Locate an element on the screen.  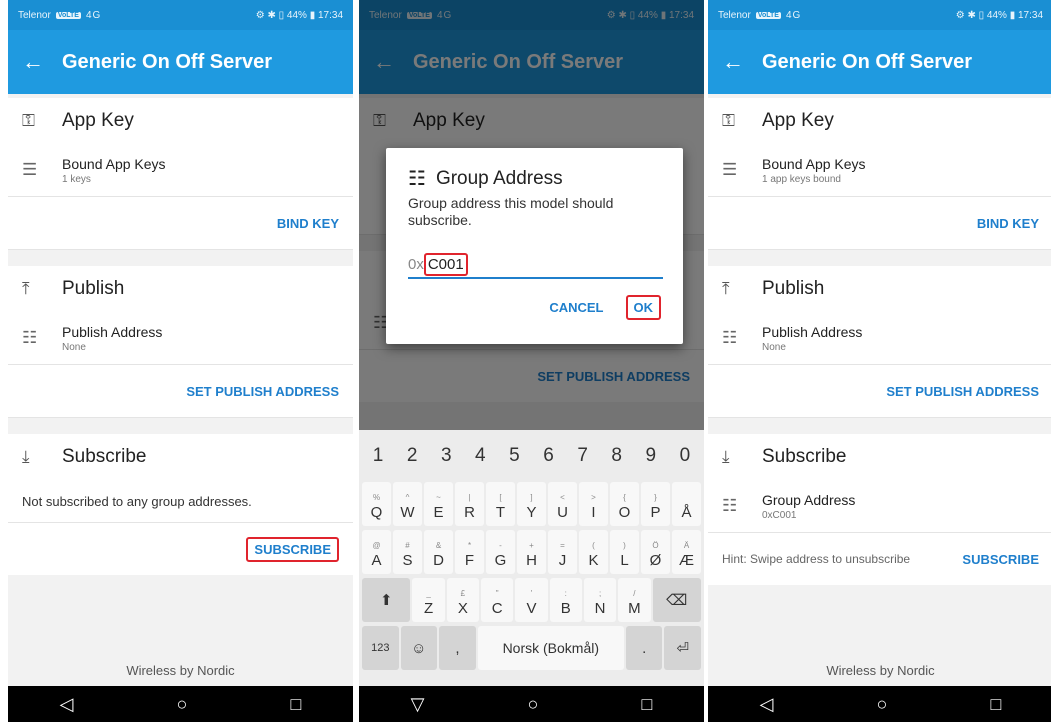
volte-badge: VoLTE is located at coordinates (768, 15).